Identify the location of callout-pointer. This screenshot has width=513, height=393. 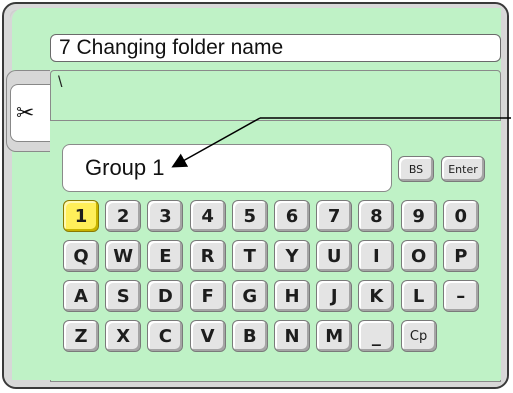
(341, 142).